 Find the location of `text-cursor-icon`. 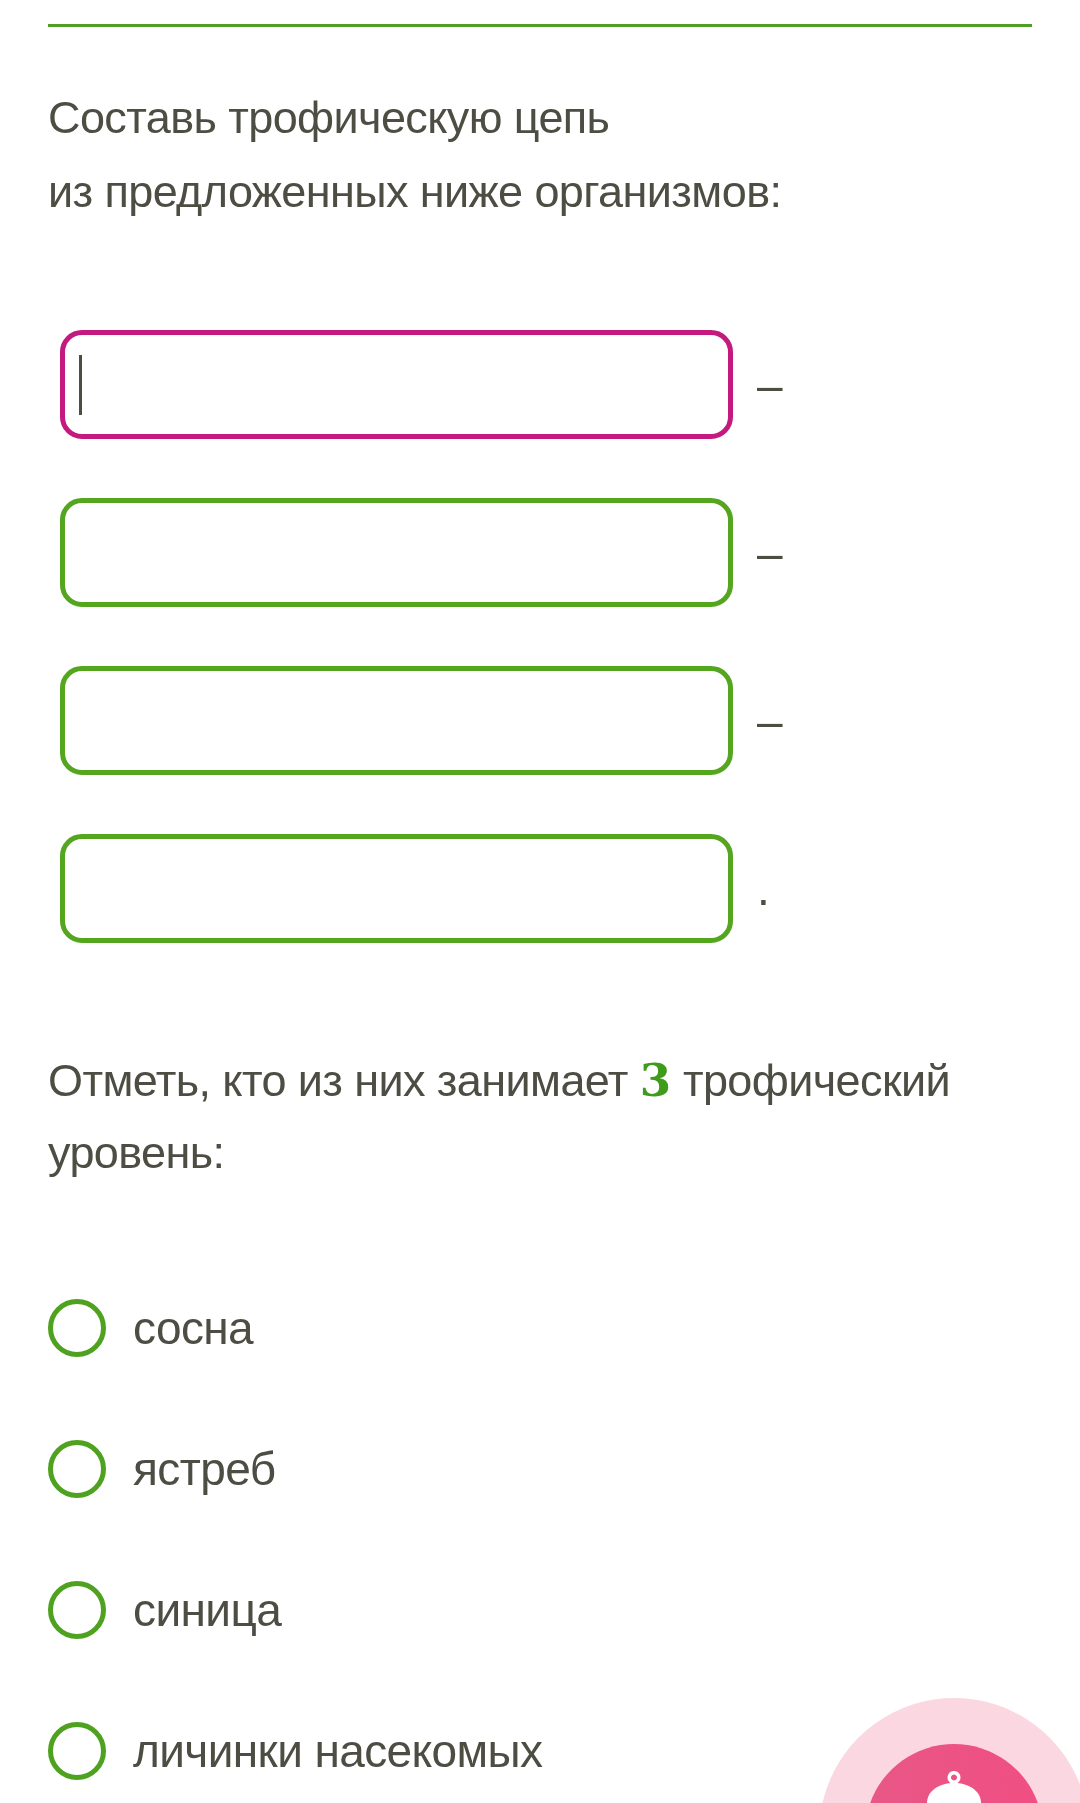

text-cursor-icon is located at coordinates (80, 384).